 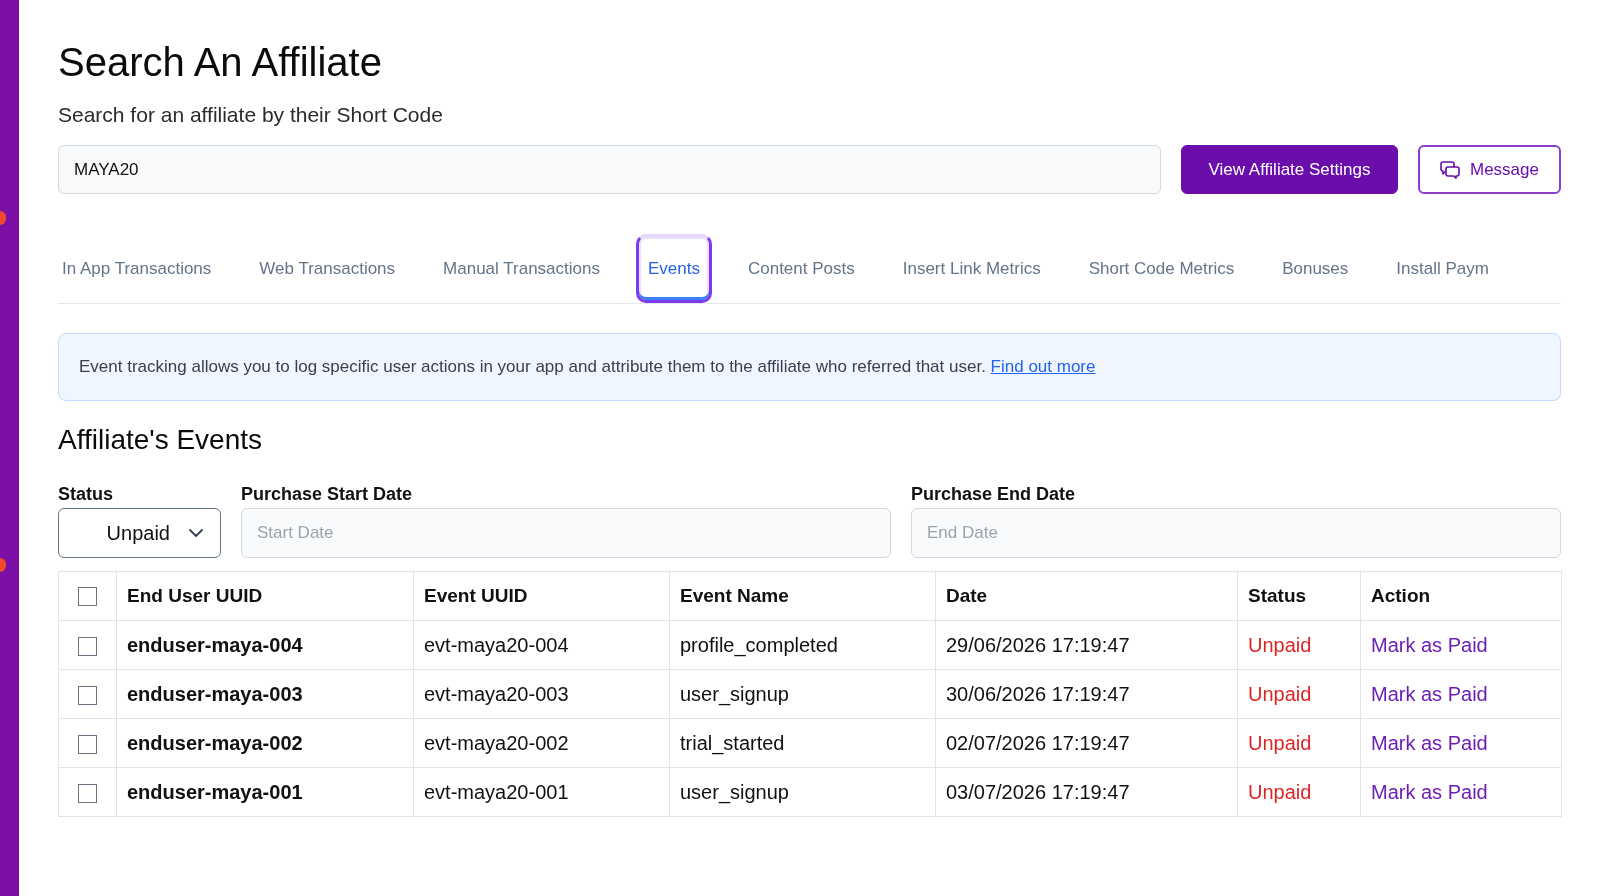 I want to click on table-cell: evt-maya20-004, so click(x=541, y=645).